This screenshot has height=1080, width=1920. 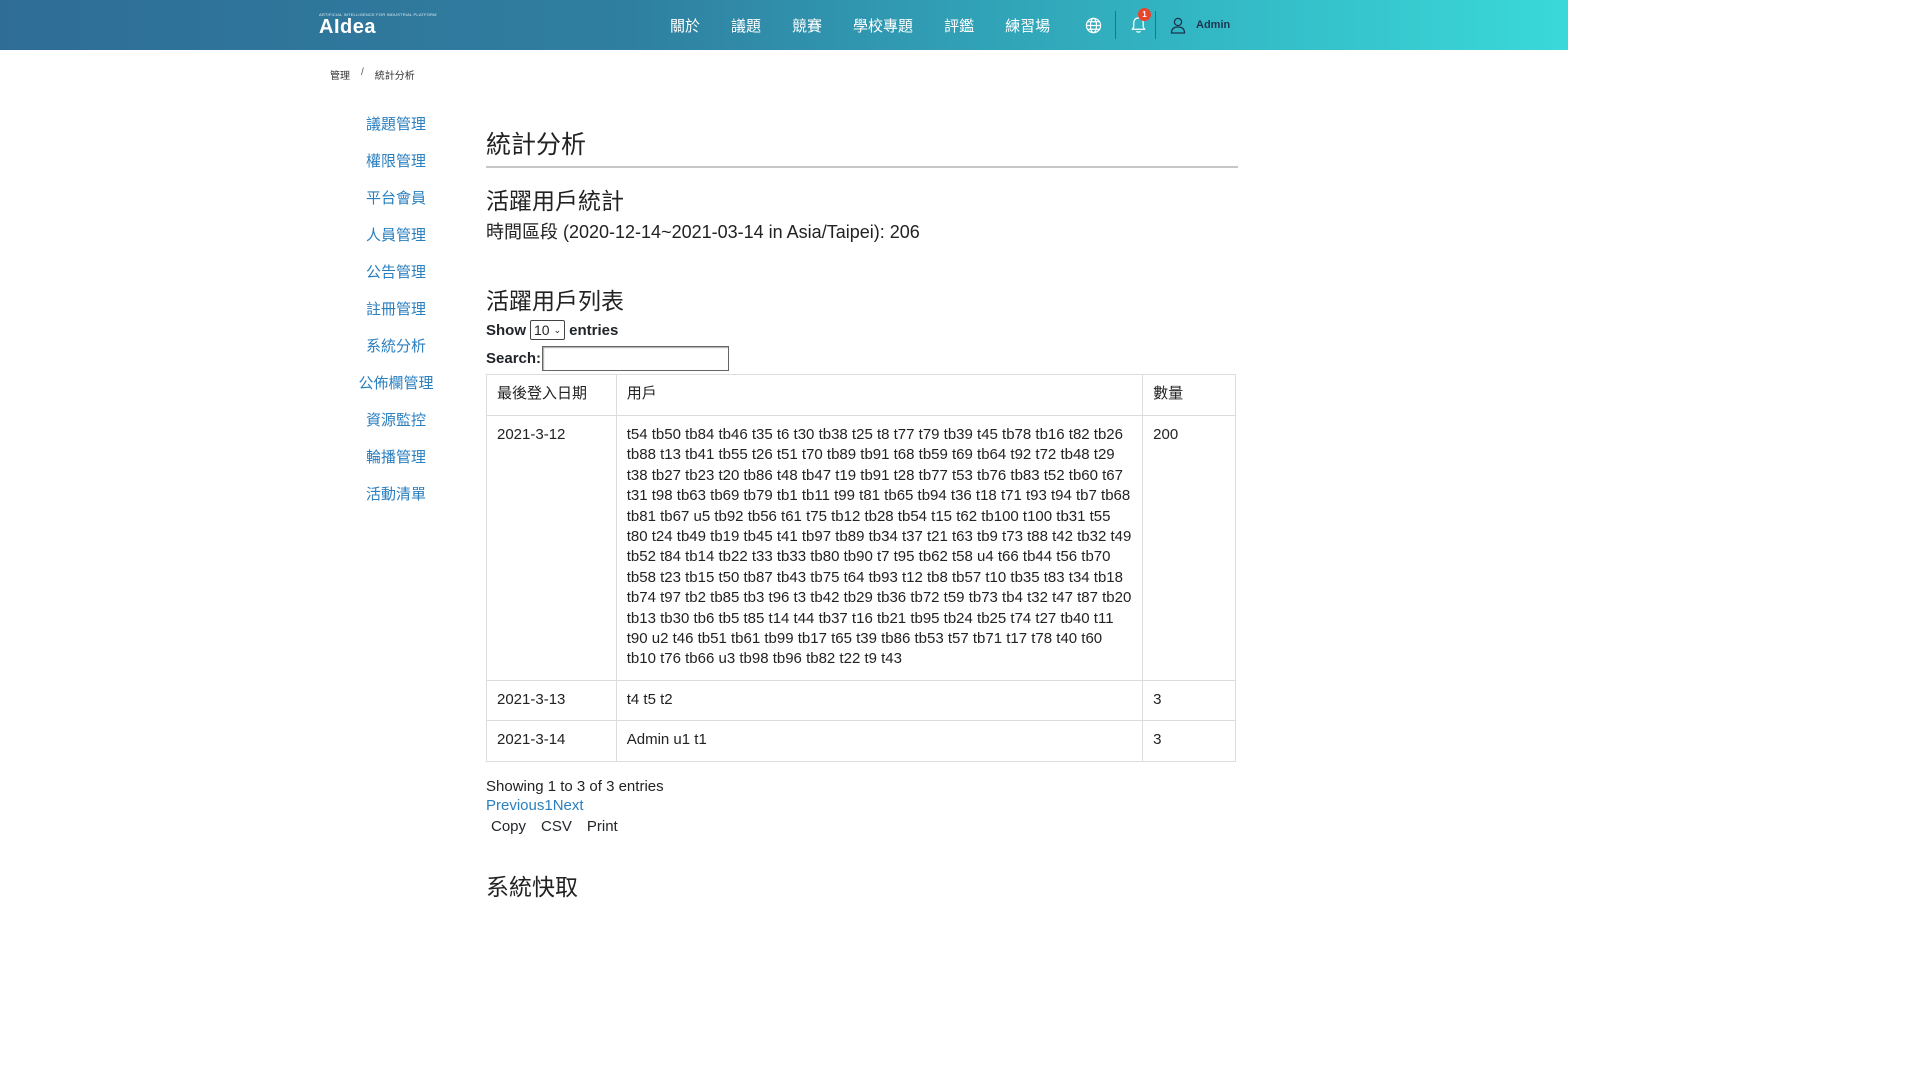 What do you see at coordinates (556, 826) in the screenshot?
I see `csv-button: CSV` at bounding box center [556, 826].